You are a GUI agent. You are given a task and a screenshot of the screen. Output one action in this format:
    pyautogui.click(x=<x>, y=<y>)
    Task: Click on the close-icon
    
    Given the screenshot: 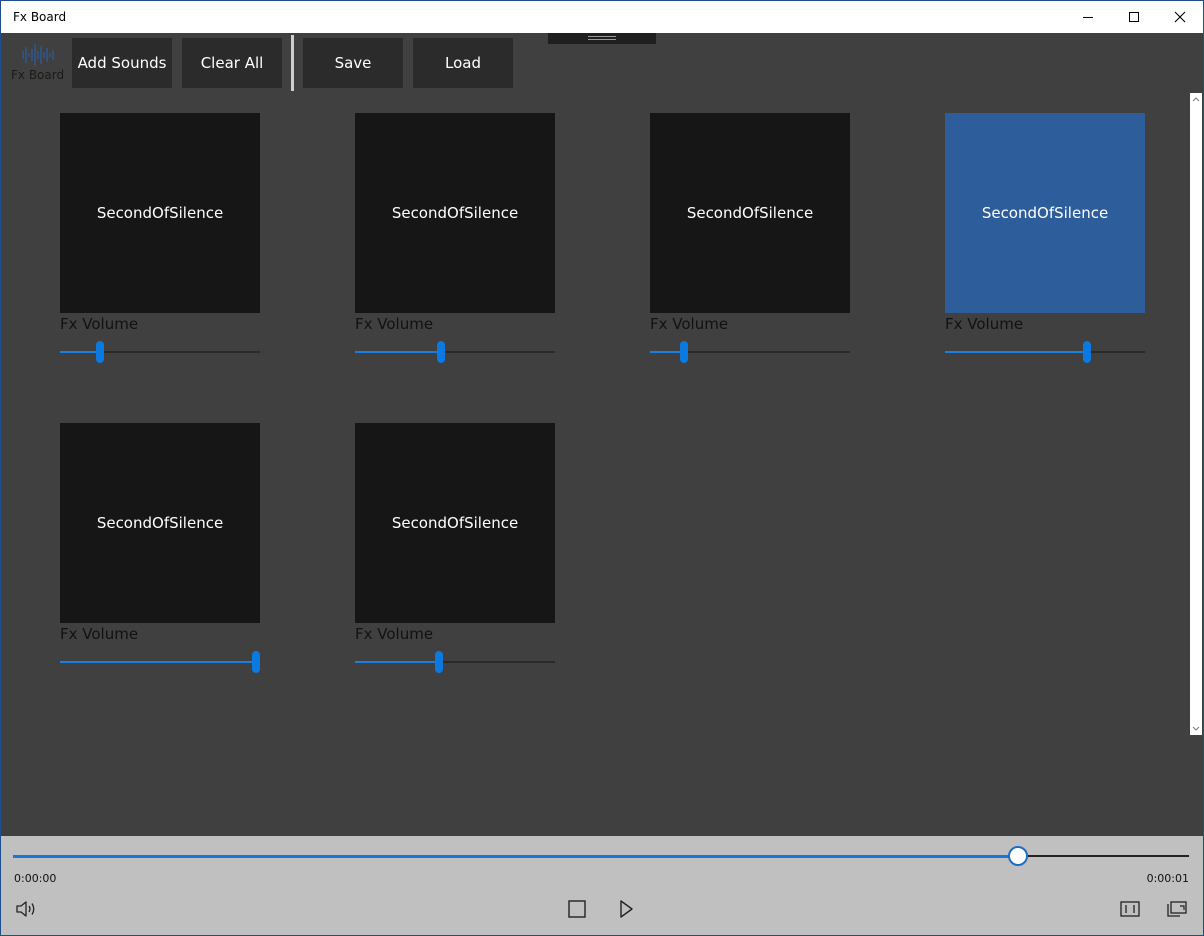 What is the action you would take?
    pyautogui.click(x=1180, y=17)
    